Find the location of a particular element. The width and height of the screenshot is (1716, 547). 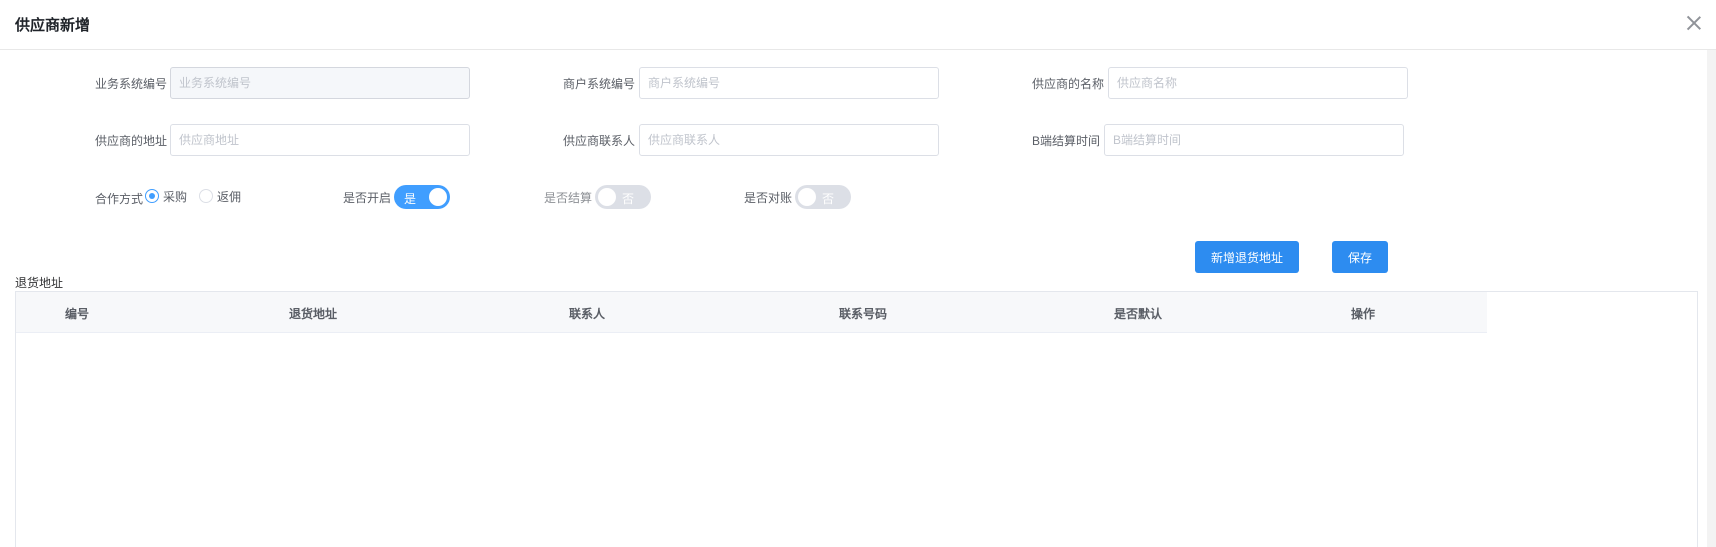

add-return-address-button: 新增退货地址 is located at coordinates (1247, 257).